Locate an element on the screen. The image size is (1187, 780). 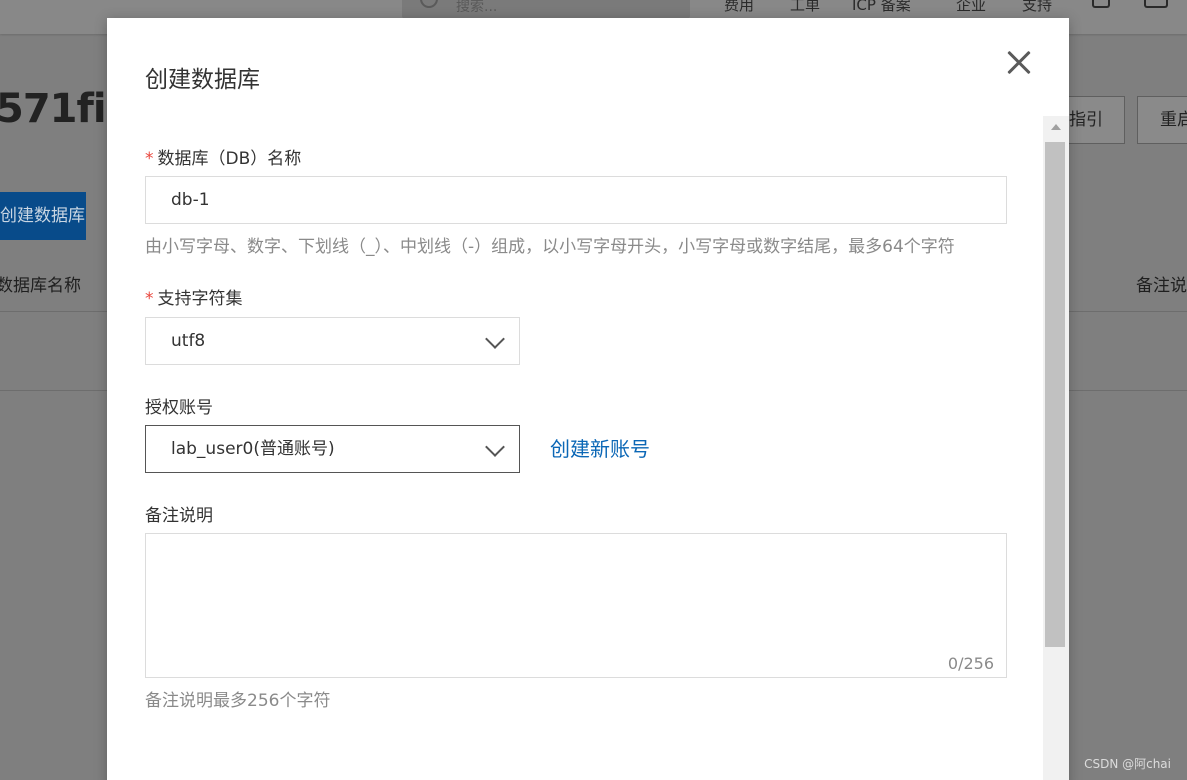
char-counter: 0/256 is located at coordinates (970, 663).